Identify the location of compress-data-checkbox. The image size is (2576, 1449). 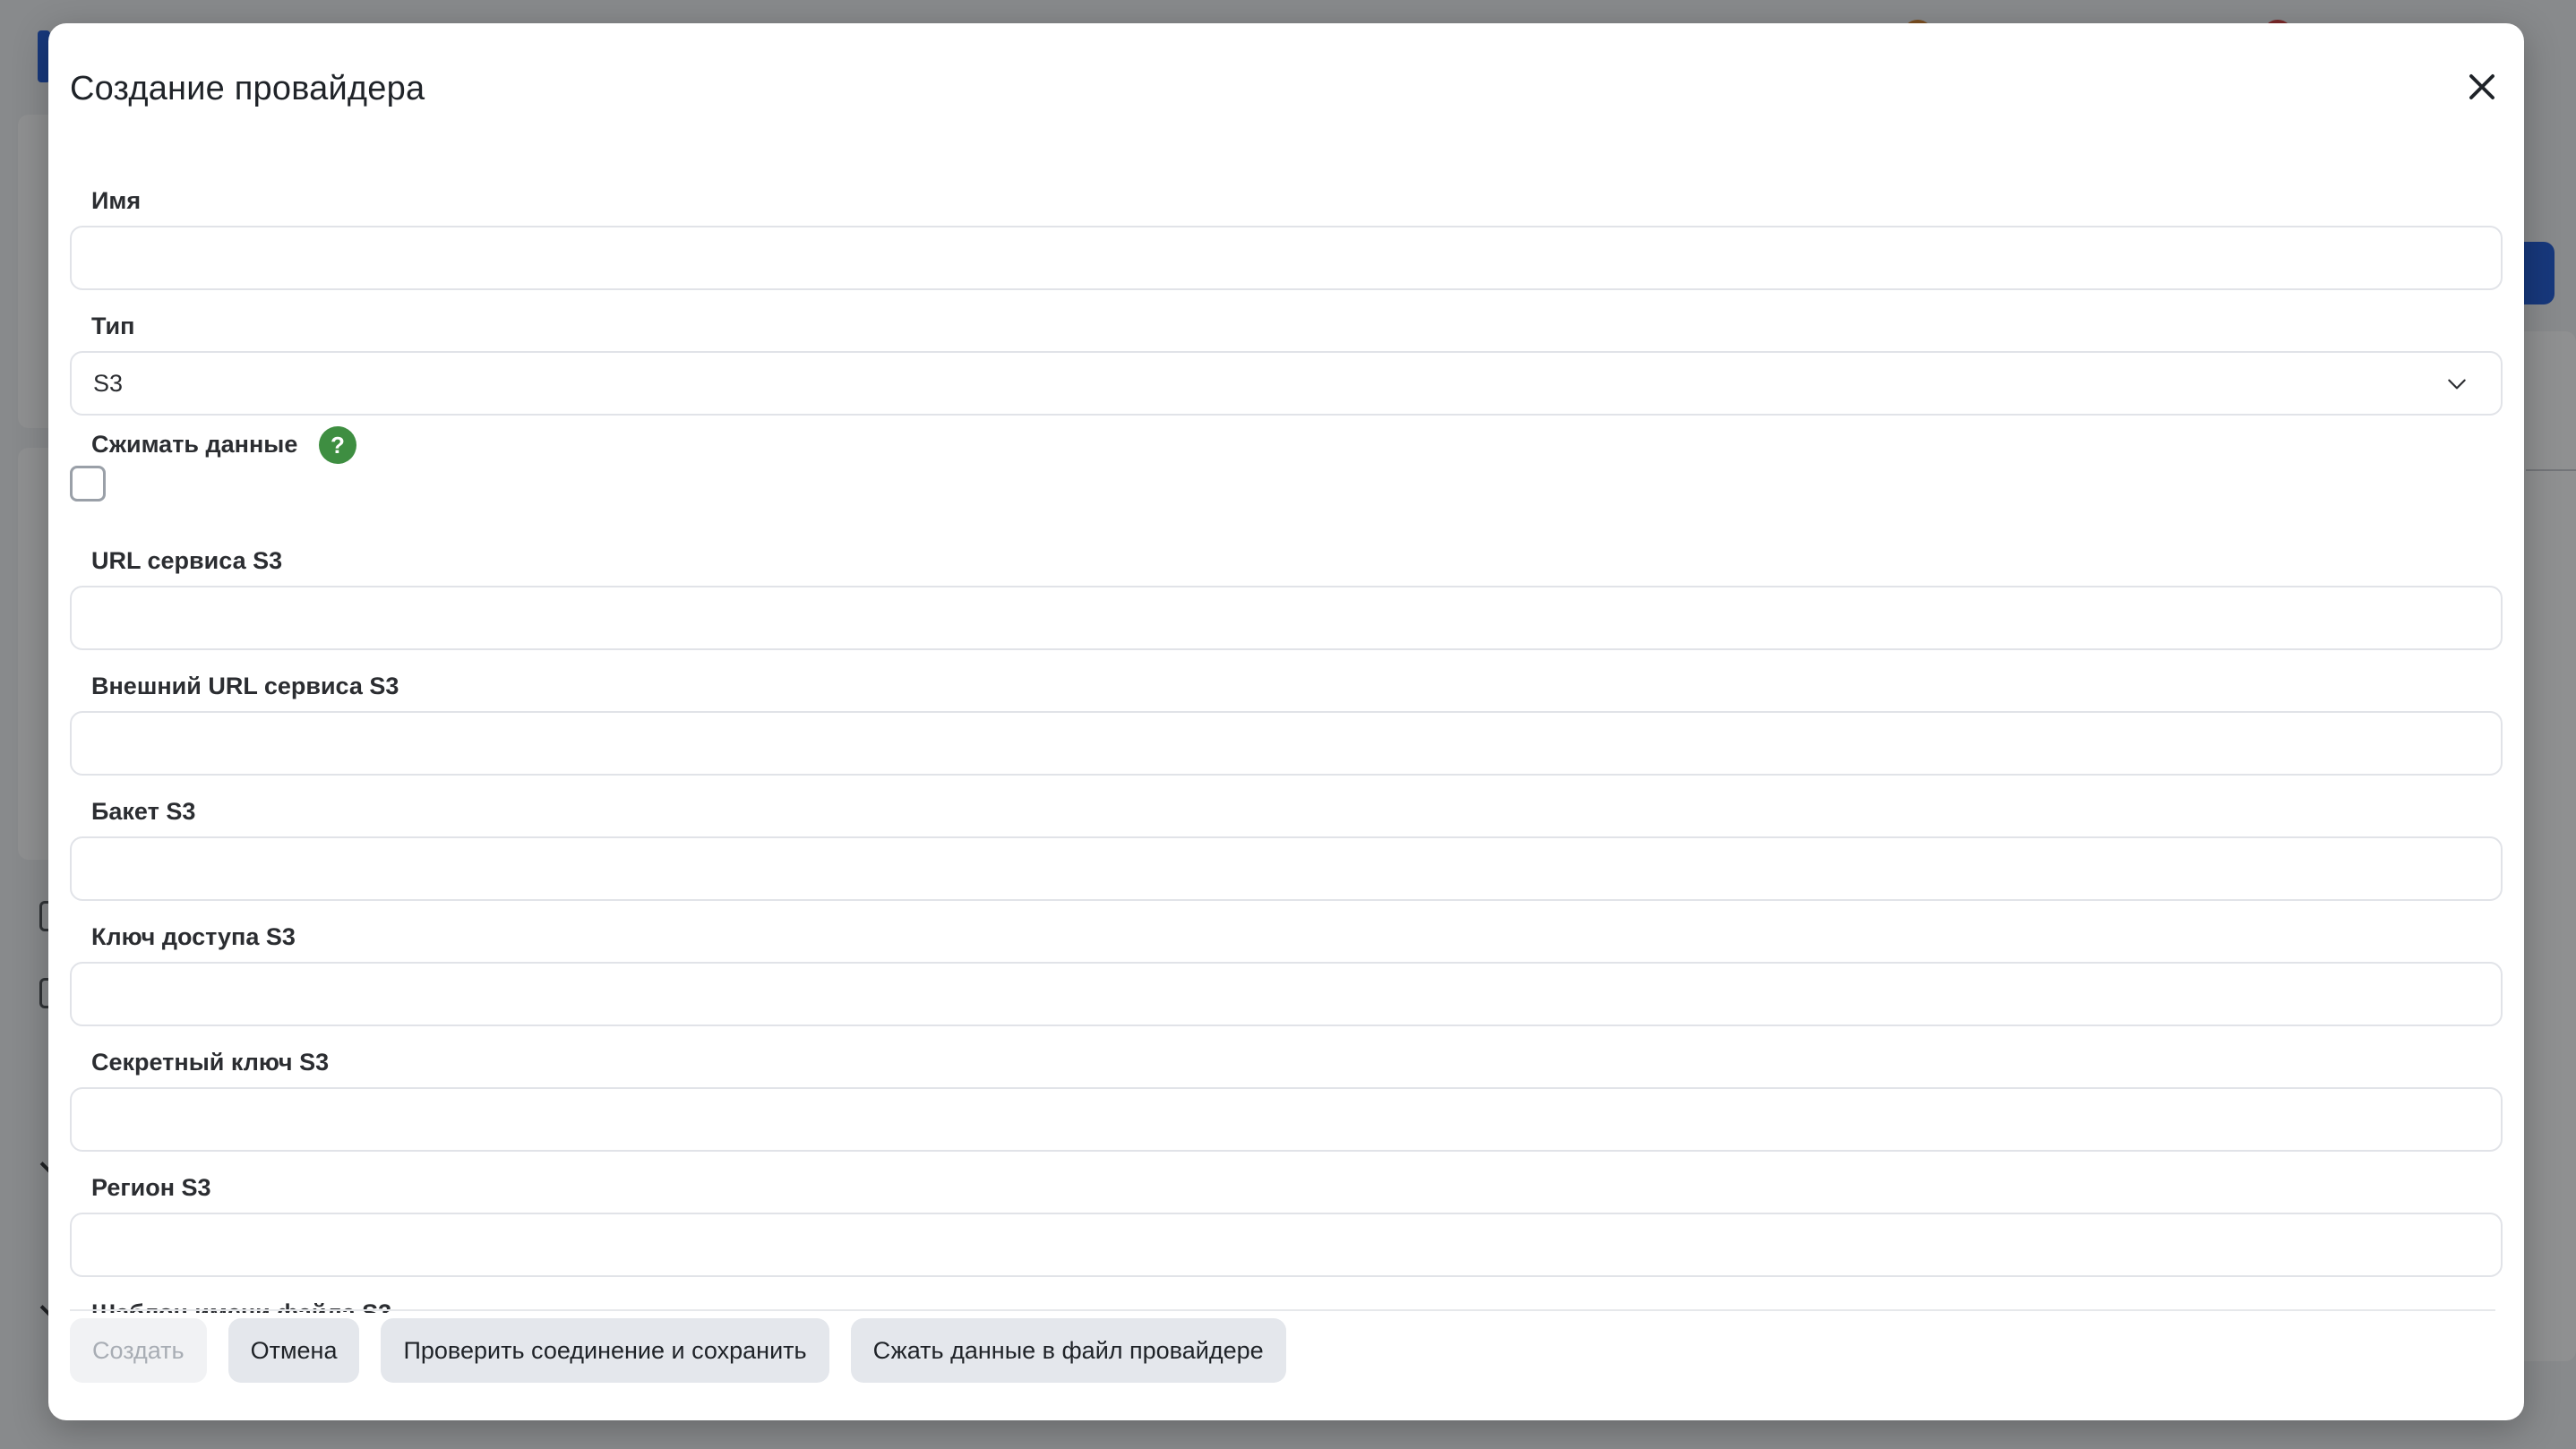
(88, 484).